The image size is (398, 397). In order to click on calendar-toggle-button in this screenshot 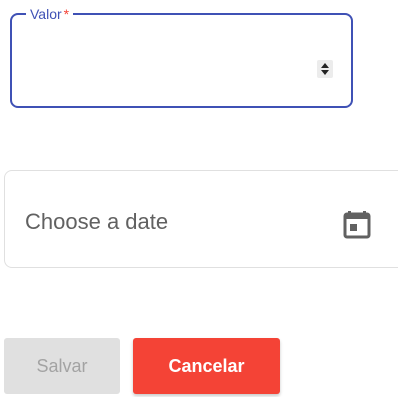, I will do `click(359, 223)`.